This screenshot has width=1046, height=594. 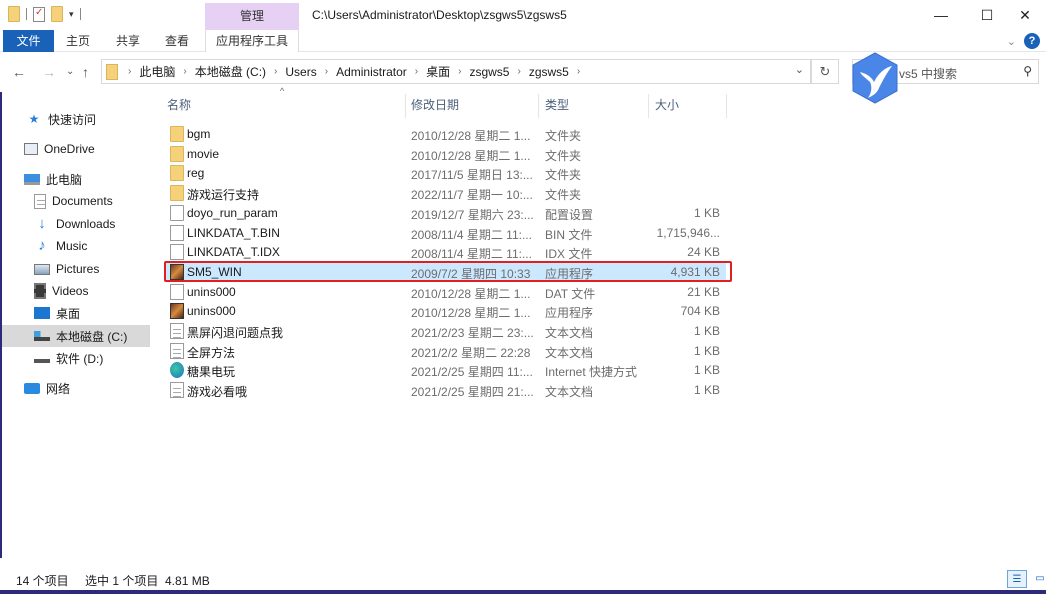 I want to click on address-history-dropdown-icon: ⌄, so click(x=799, y=69).